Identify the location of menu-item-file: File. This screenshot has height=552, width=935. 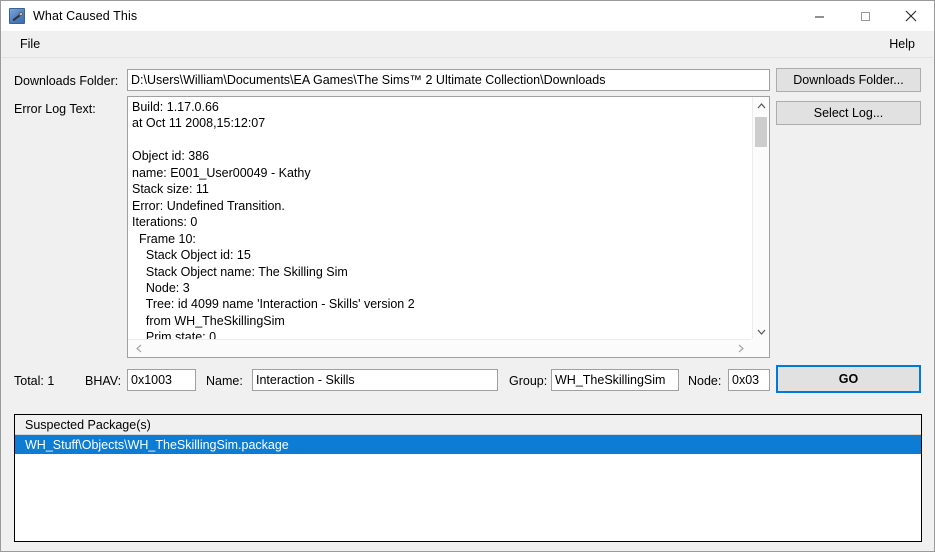
(30, 44).